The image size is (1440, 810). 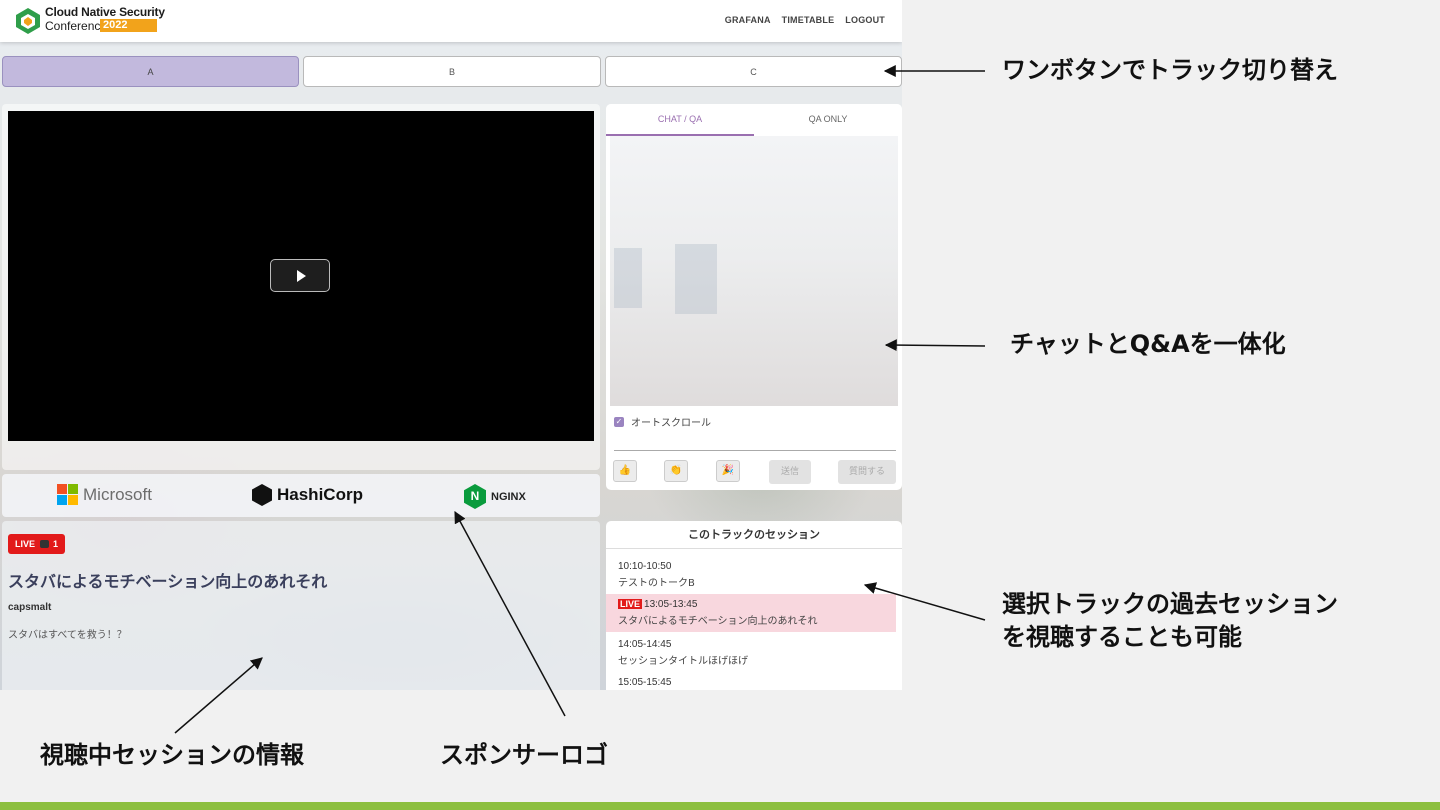 What do you see at coordinates (718, 621) in the screenshot?
I see `session-name: スタバによるモチベーション向上のあれそれ` at bounding box center [718, 621].